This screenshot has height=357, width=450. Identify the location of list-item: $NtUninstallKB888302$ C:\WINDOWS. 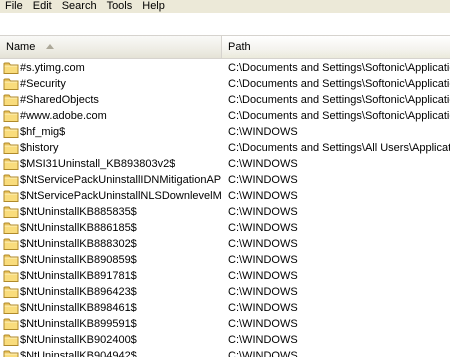
(225, 244).